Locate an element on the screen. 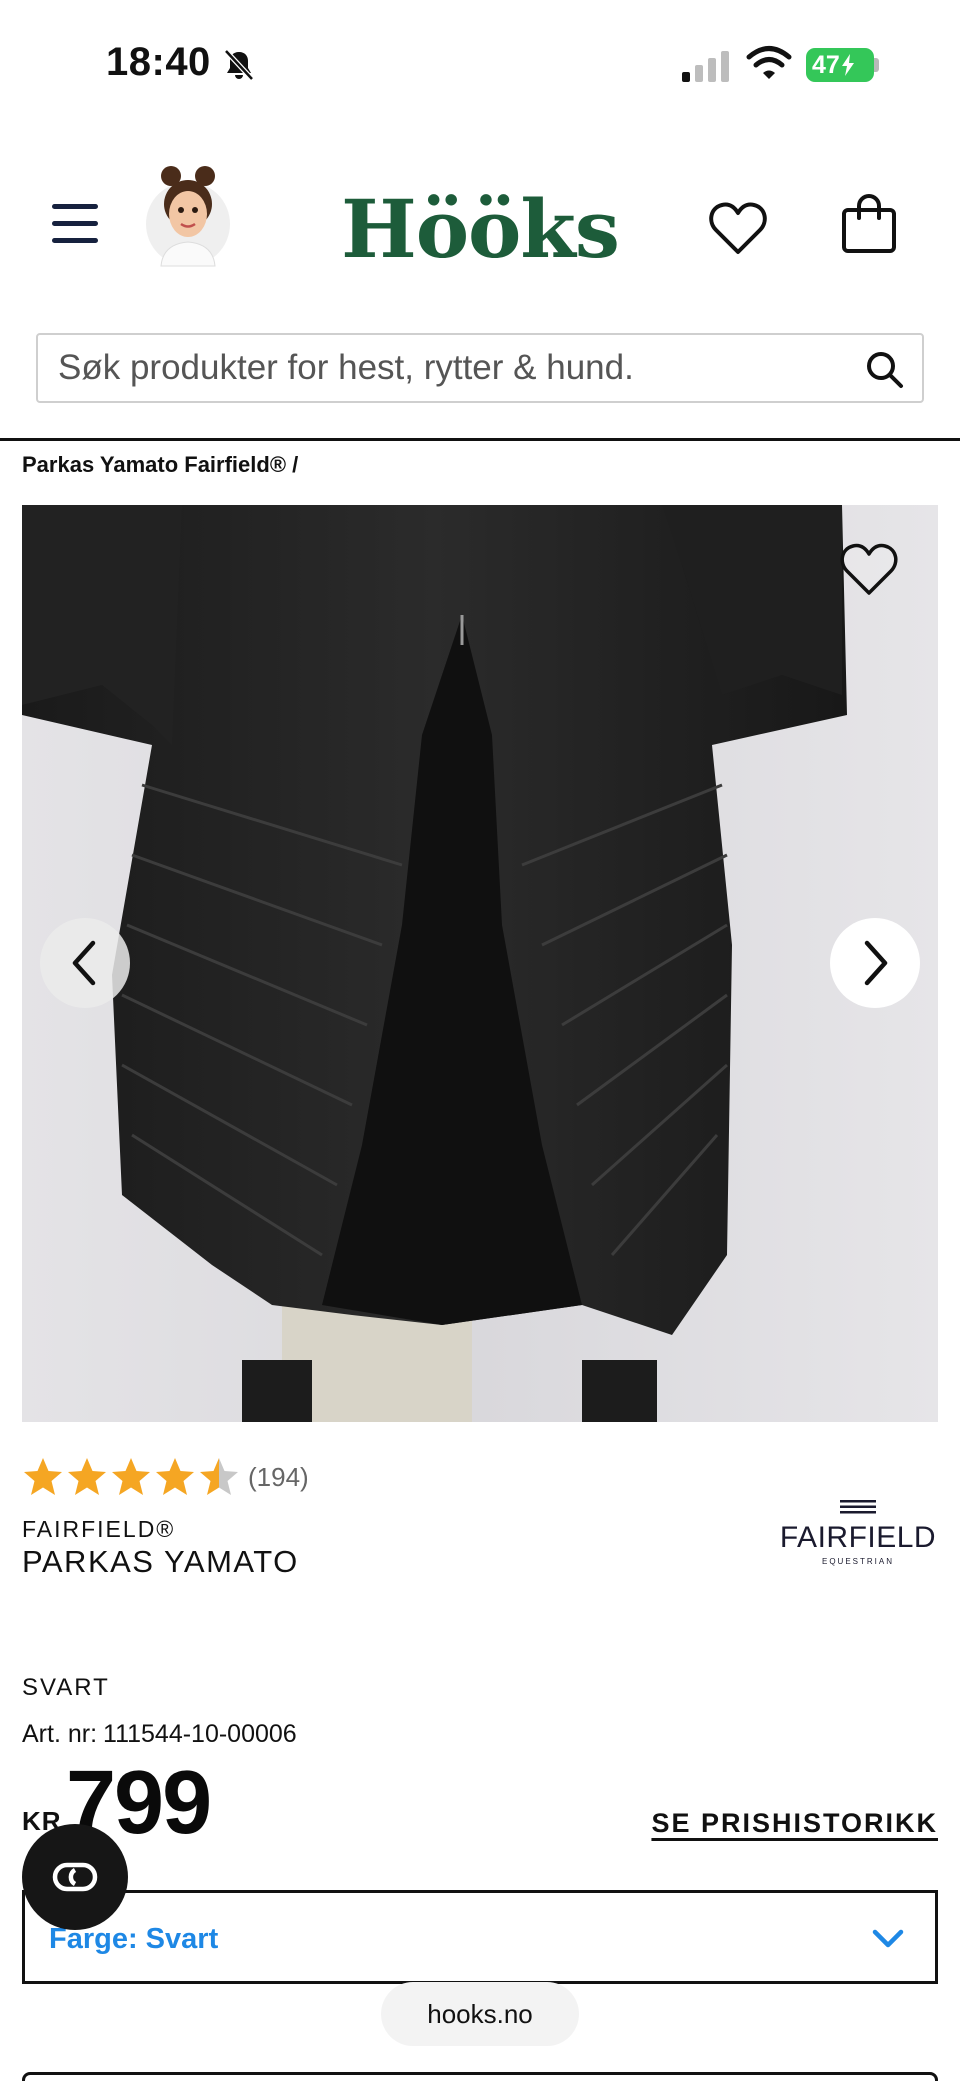 The width and height of the screenshot is (960, 2081). search-input is located at coordinates (448, 368).